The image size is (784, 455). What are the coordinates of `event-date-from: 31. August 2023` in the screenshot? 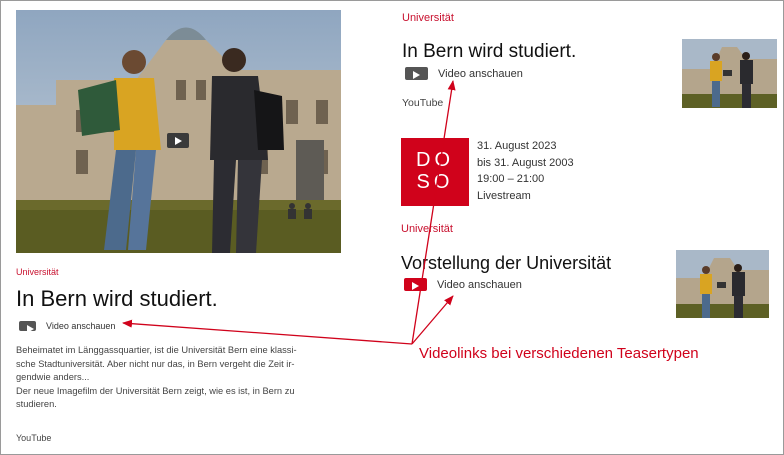 It's located at (517, 146).